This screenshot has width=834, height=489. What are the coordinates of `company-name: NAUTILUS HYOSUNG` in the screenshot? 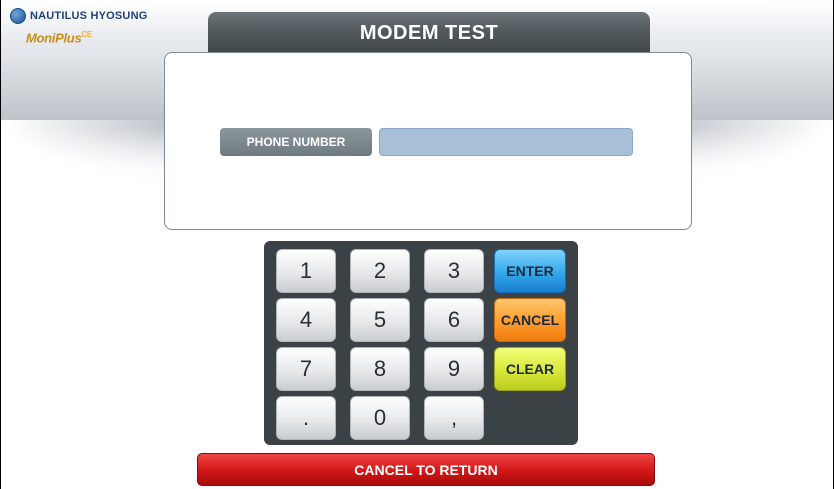 It's located at (89, 16).